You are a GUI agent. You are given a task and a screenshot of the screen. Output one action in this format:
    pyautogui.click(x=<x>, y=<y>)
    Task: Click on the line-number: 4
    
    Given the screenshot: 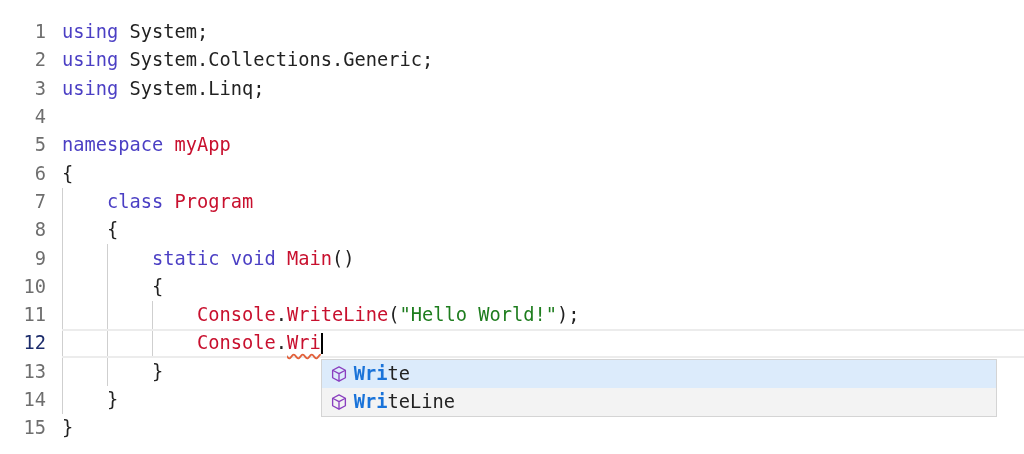 What is the action you would take?
    pyautogui.click(x=39, y=117)
    